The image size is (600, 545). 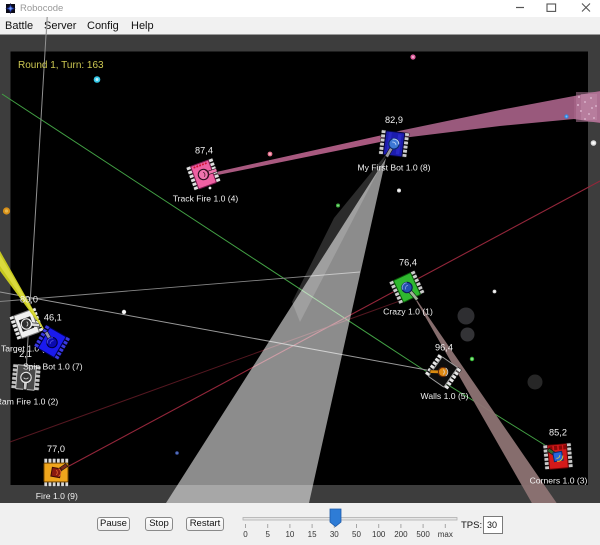 What do you see at coordinates (408, 312) in the screenshot?
I see `svg-text: Crazy 1.0 (1)` at bounding box center [408, 312].